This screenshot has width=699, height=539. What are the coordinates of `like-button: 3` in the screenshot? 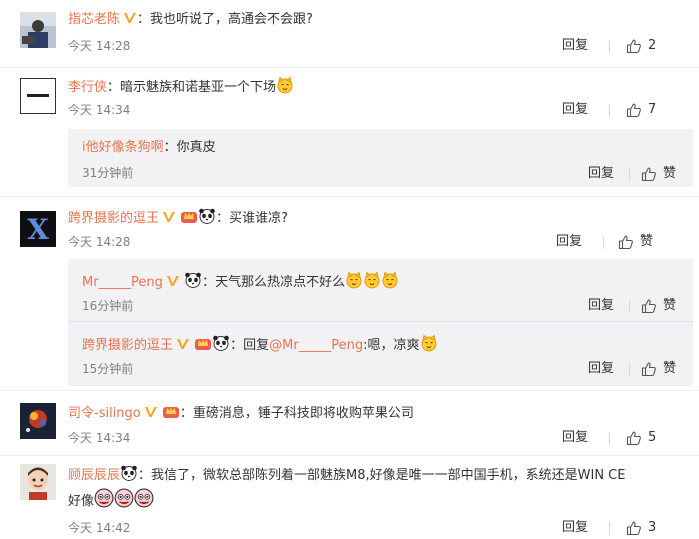 It's located at (641, 528).